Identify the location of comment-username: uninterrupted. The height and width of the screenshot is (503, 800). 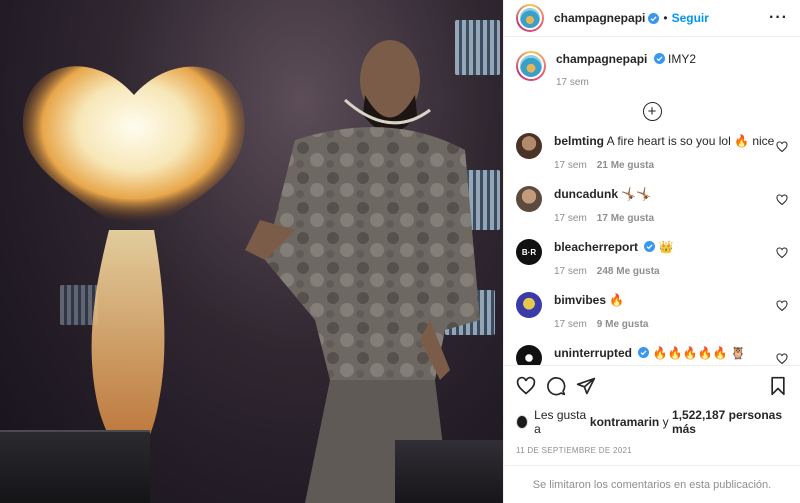
(593, 353).